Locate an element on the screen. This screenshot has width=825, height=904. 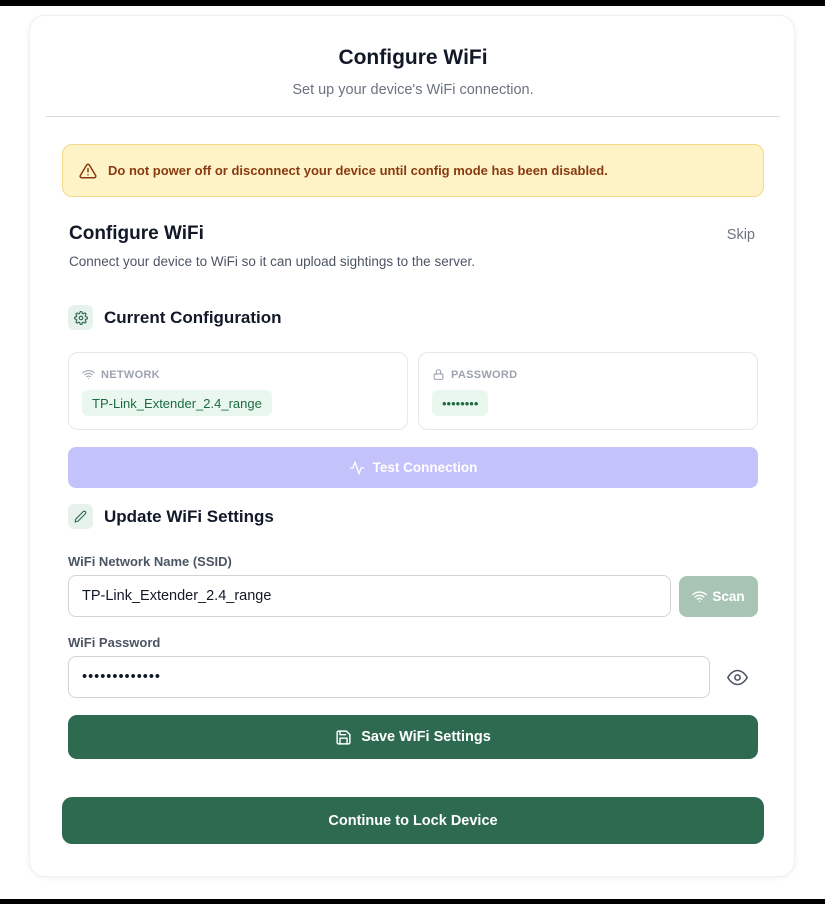
network-info-card: NETWORK TP-Link_Extender_2.4_range is located at coordinates (238, 391).